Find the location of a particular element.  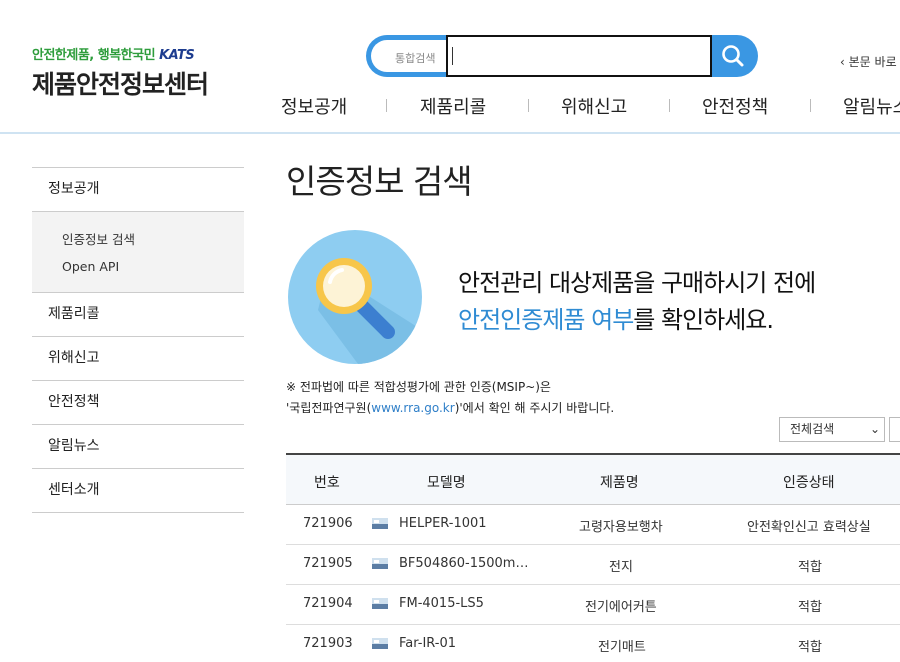

sidebar-subitem-cert-search: 인증정보 검색 is located at coordinates (153, 239).